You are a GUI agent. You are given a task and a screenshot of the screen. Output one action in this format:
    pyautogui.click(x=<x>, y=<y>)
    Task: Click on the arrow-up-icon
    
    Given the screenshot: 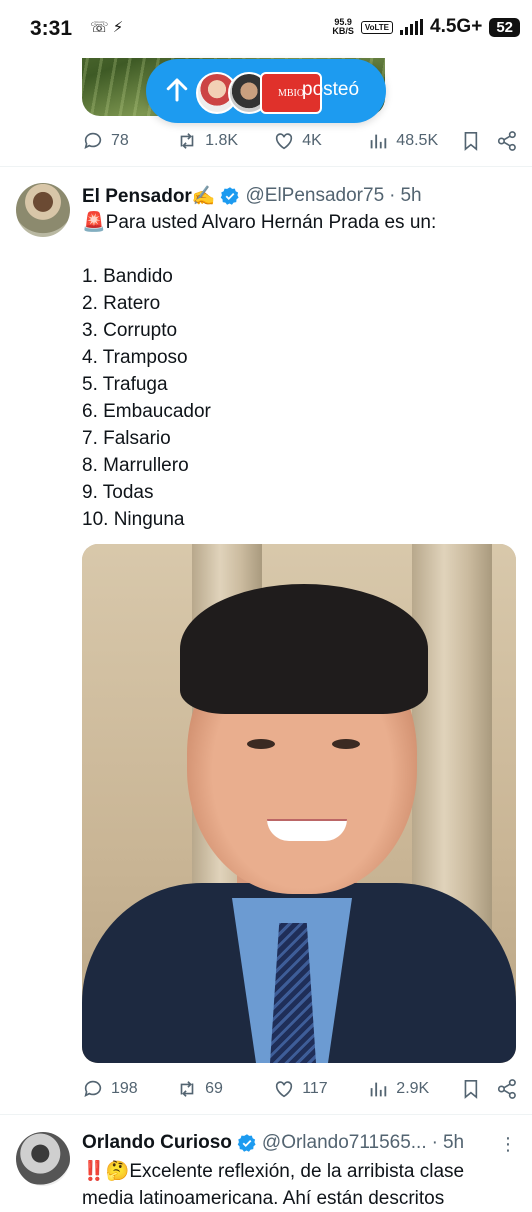 What is the action you would take?
    pyautogui.click(x=177, y=90)
    